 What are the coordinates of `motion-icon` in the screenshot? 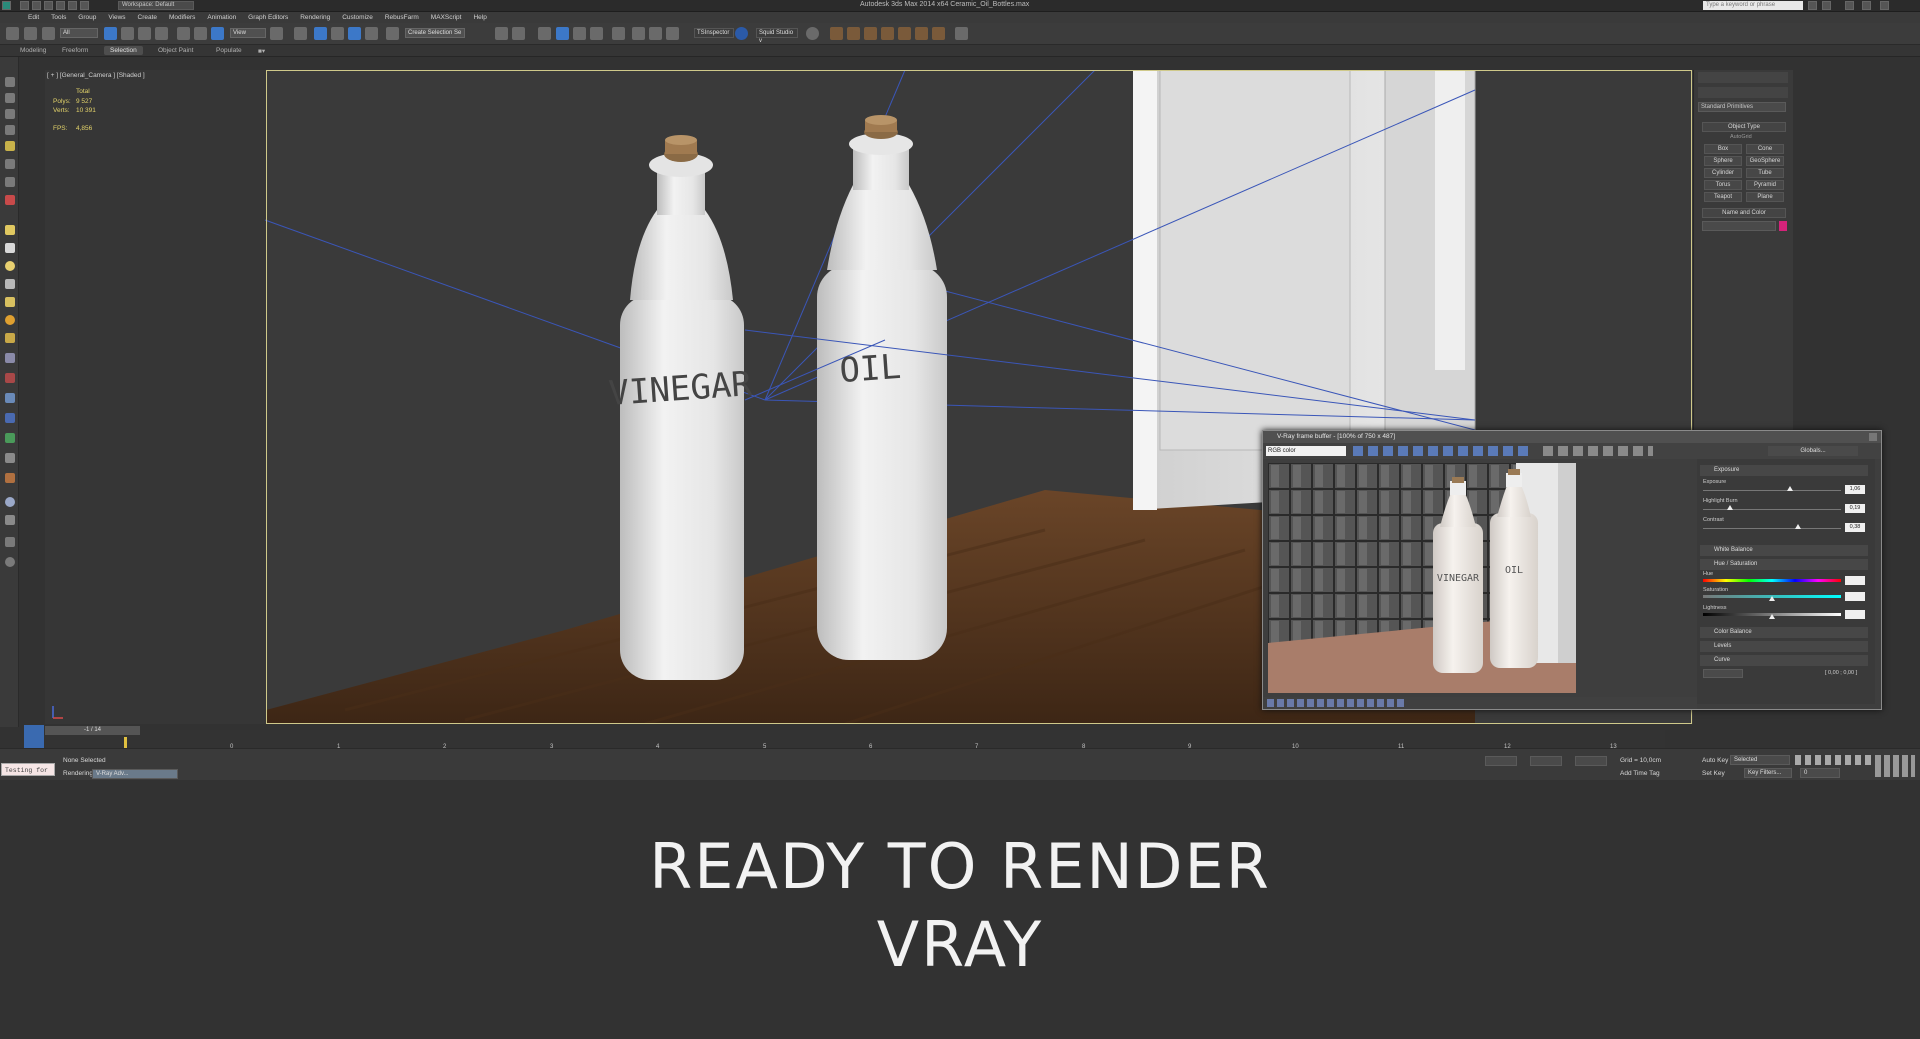 It's located at (10, 130).